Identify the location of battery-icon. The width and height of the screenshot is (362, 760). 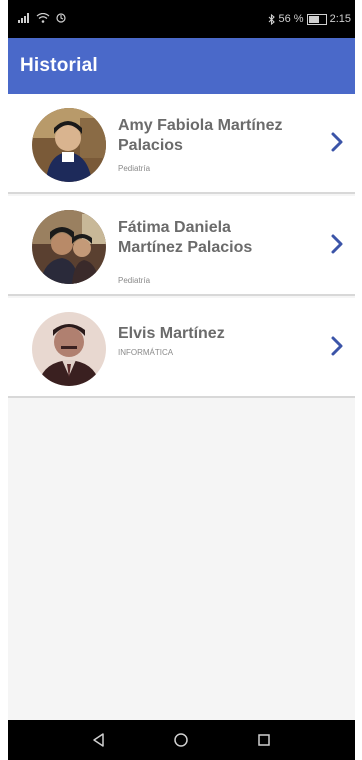
(316, 19).